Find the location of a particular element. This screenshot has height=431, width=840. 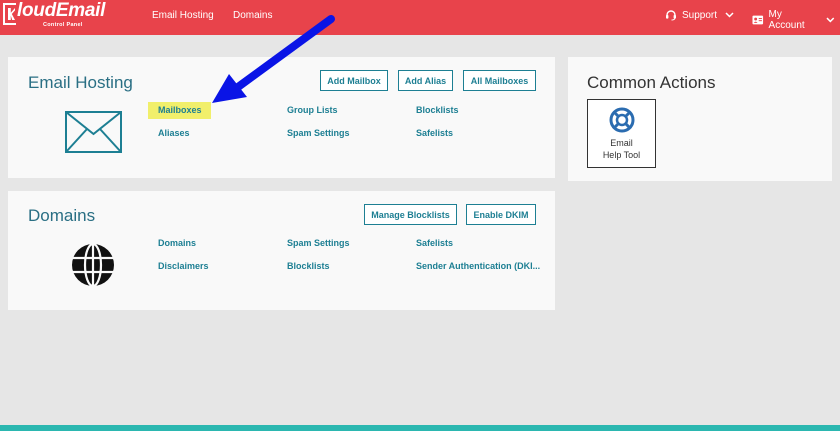

email-help-label-line1: Email is located at coordinates (621, 143).